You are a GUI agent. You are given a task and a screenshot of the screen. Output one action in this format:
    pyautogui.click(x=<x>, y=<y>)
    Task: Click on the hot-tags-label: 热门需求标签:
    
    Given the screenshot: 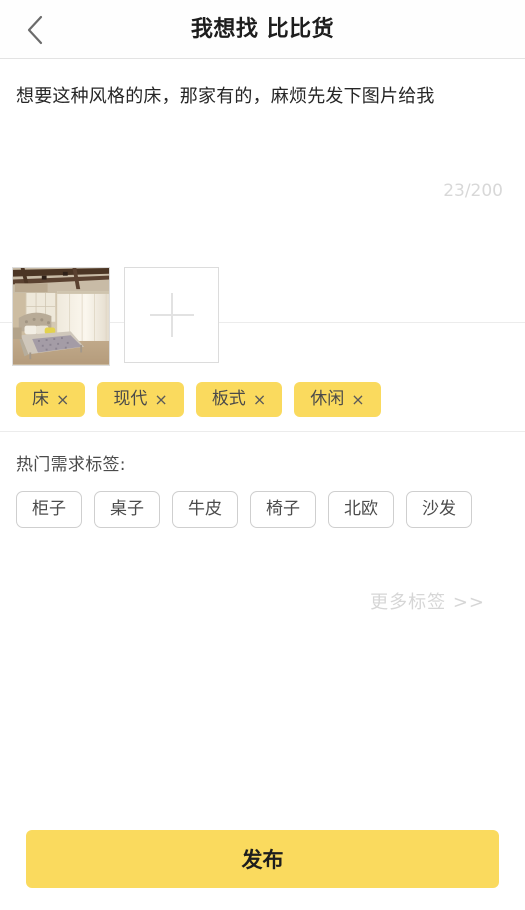 What is the action you would take?
    pyautogui.click(x=71, y=465)
    